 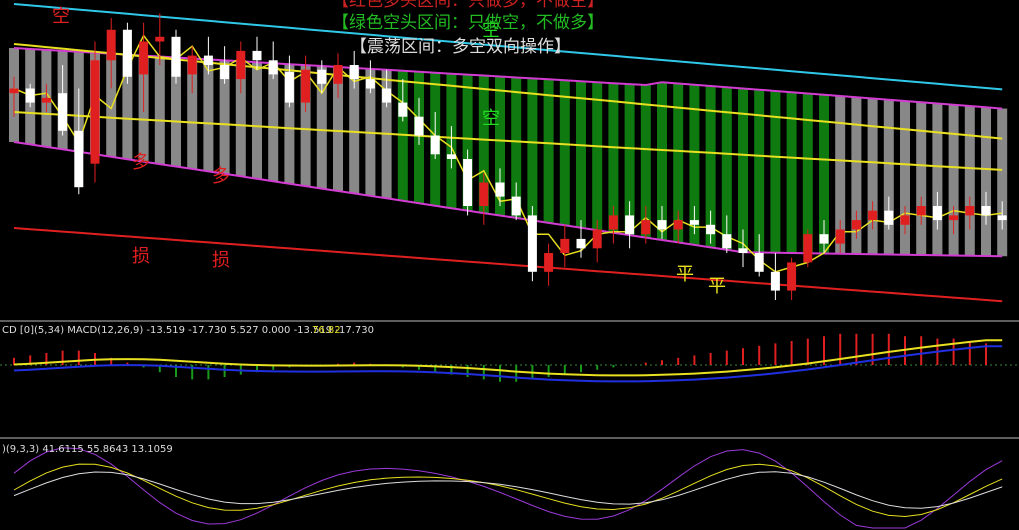 I want to click on macd-extra: 76.82, so click(x=326, y=330).